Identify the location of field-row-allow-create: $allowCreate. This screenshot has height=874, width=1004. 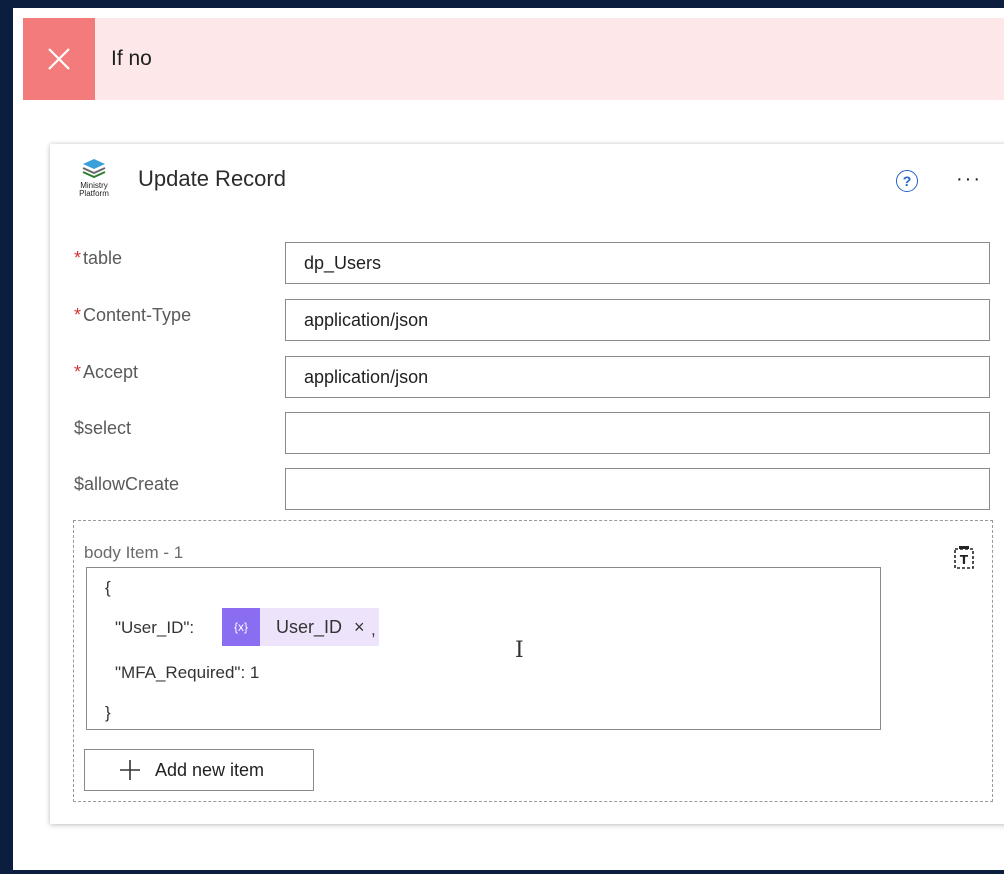
(527, 490).